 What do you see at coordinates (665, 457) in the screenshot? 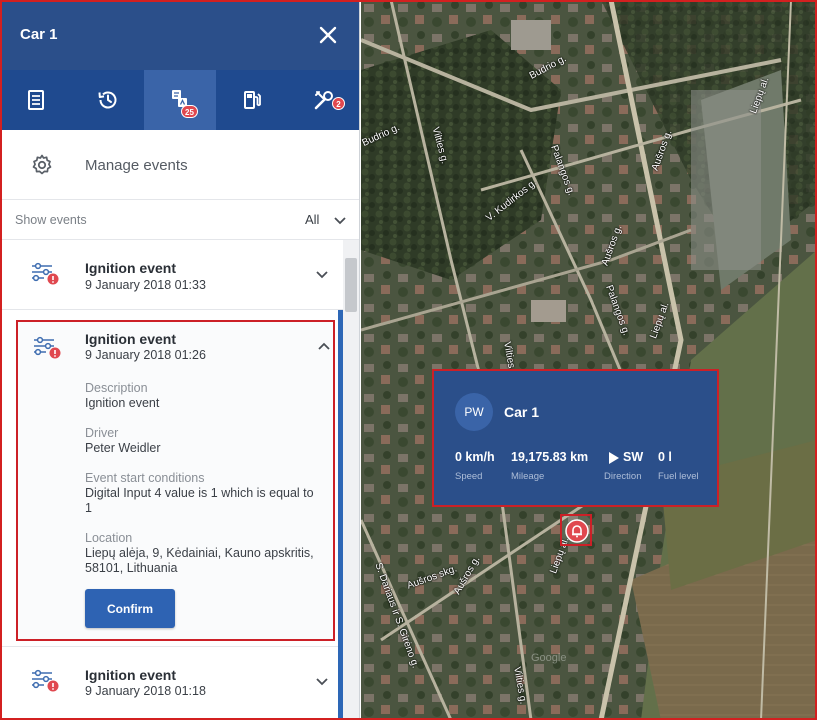
I see `fuel-value: 0 l` at bounding box center [665, 457].